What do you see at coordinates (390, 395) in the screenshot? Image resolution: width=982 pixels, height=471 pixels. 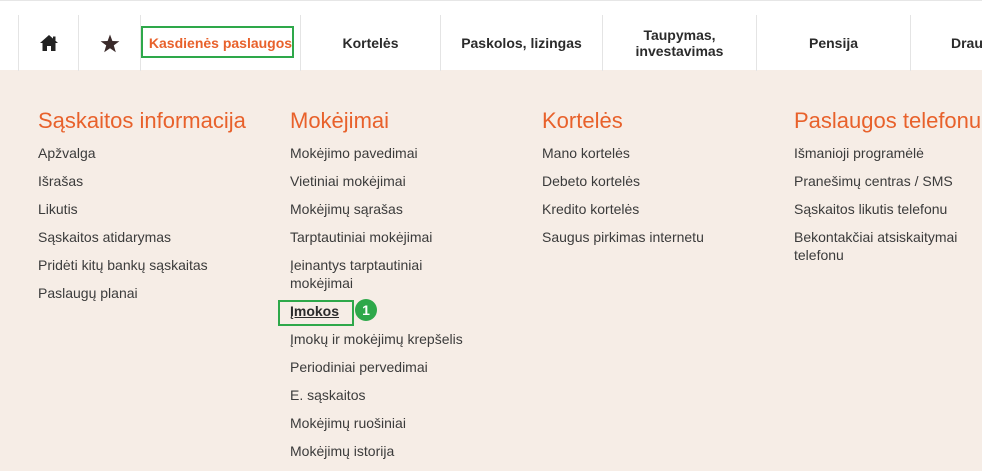 I see `menu-link: E. sąskaitos` at bounding box center [390, 395].